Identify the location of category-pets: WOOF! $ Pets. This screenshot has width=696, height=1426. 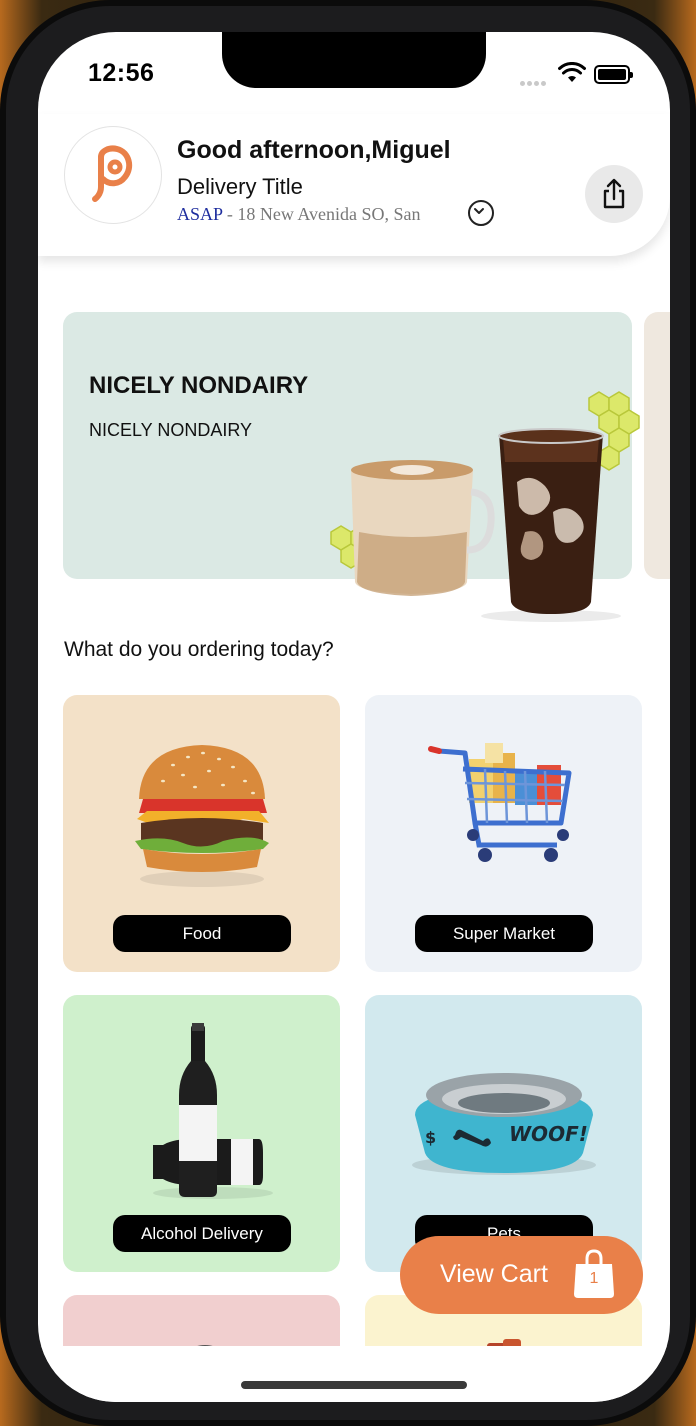
(503, 1133).